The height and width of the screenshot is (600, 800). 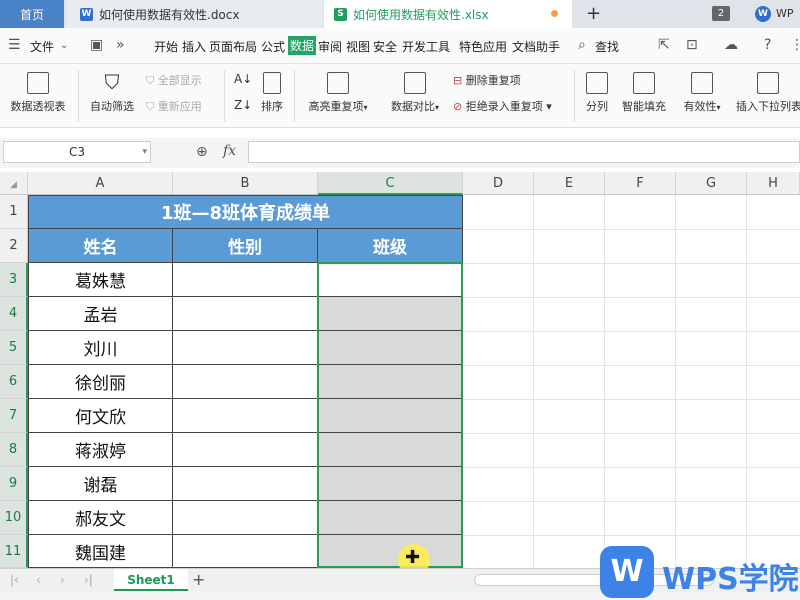 I want to click on highlight-duplicates-button: 高亮重复项▾, so click(x=338, y=93).